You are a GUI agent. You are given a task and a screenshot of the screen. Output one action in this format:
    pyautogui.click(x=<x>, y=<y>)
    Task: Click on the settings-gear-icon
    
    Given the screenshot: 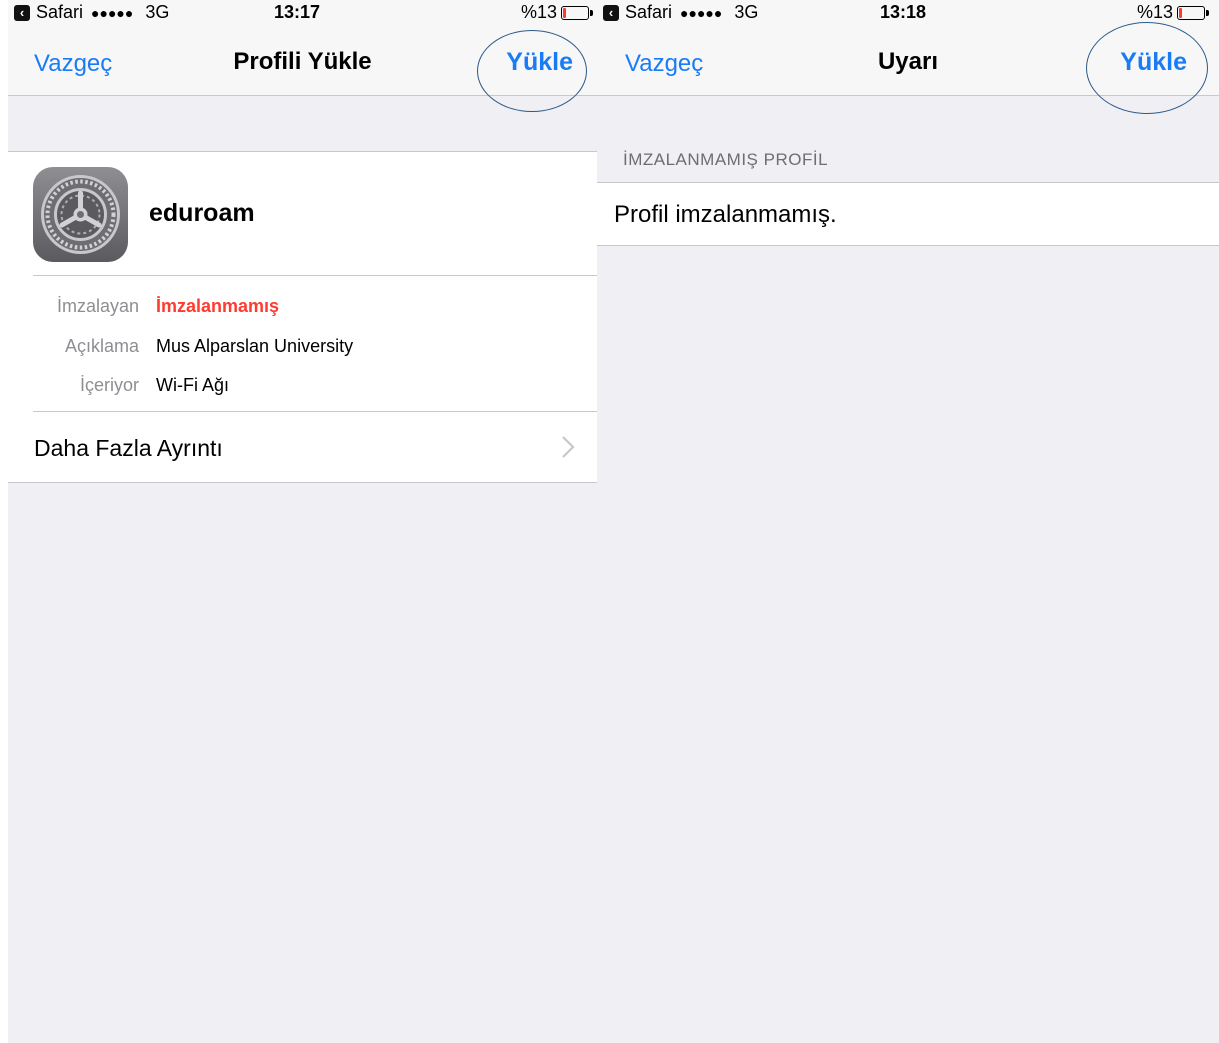 What is the action you would take?
    pyautogui.click(x=80, y=214)
    